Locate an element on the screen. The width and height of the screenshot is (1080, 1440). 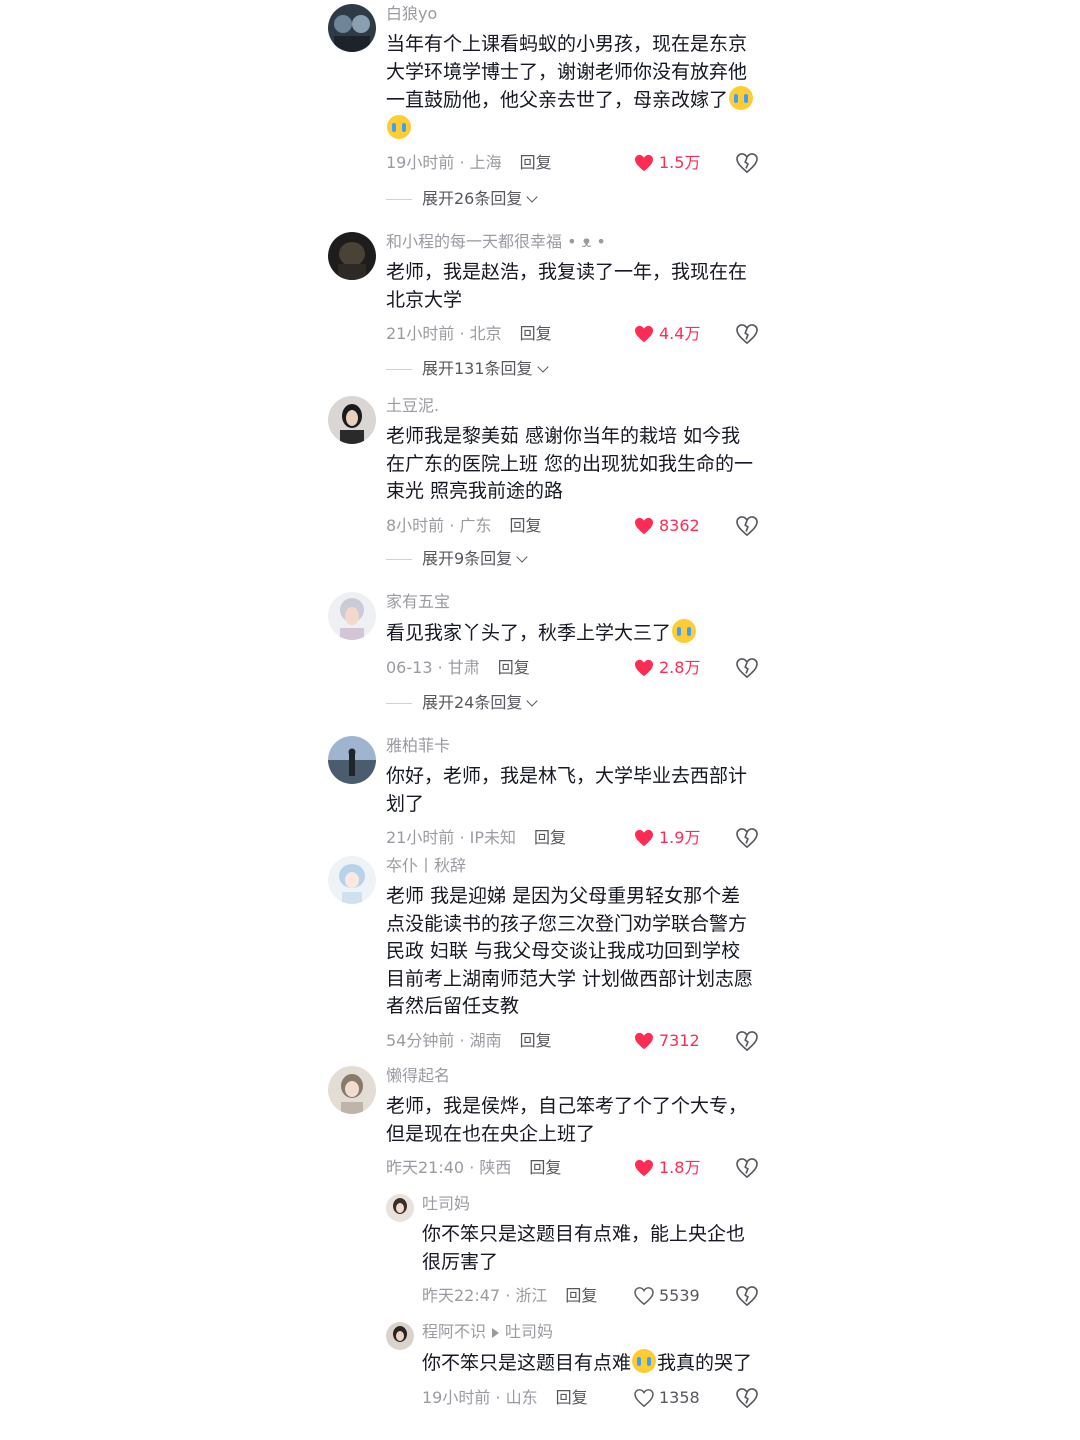
timestamp: 昨天22:47 is located at coordinates (461, 1295).